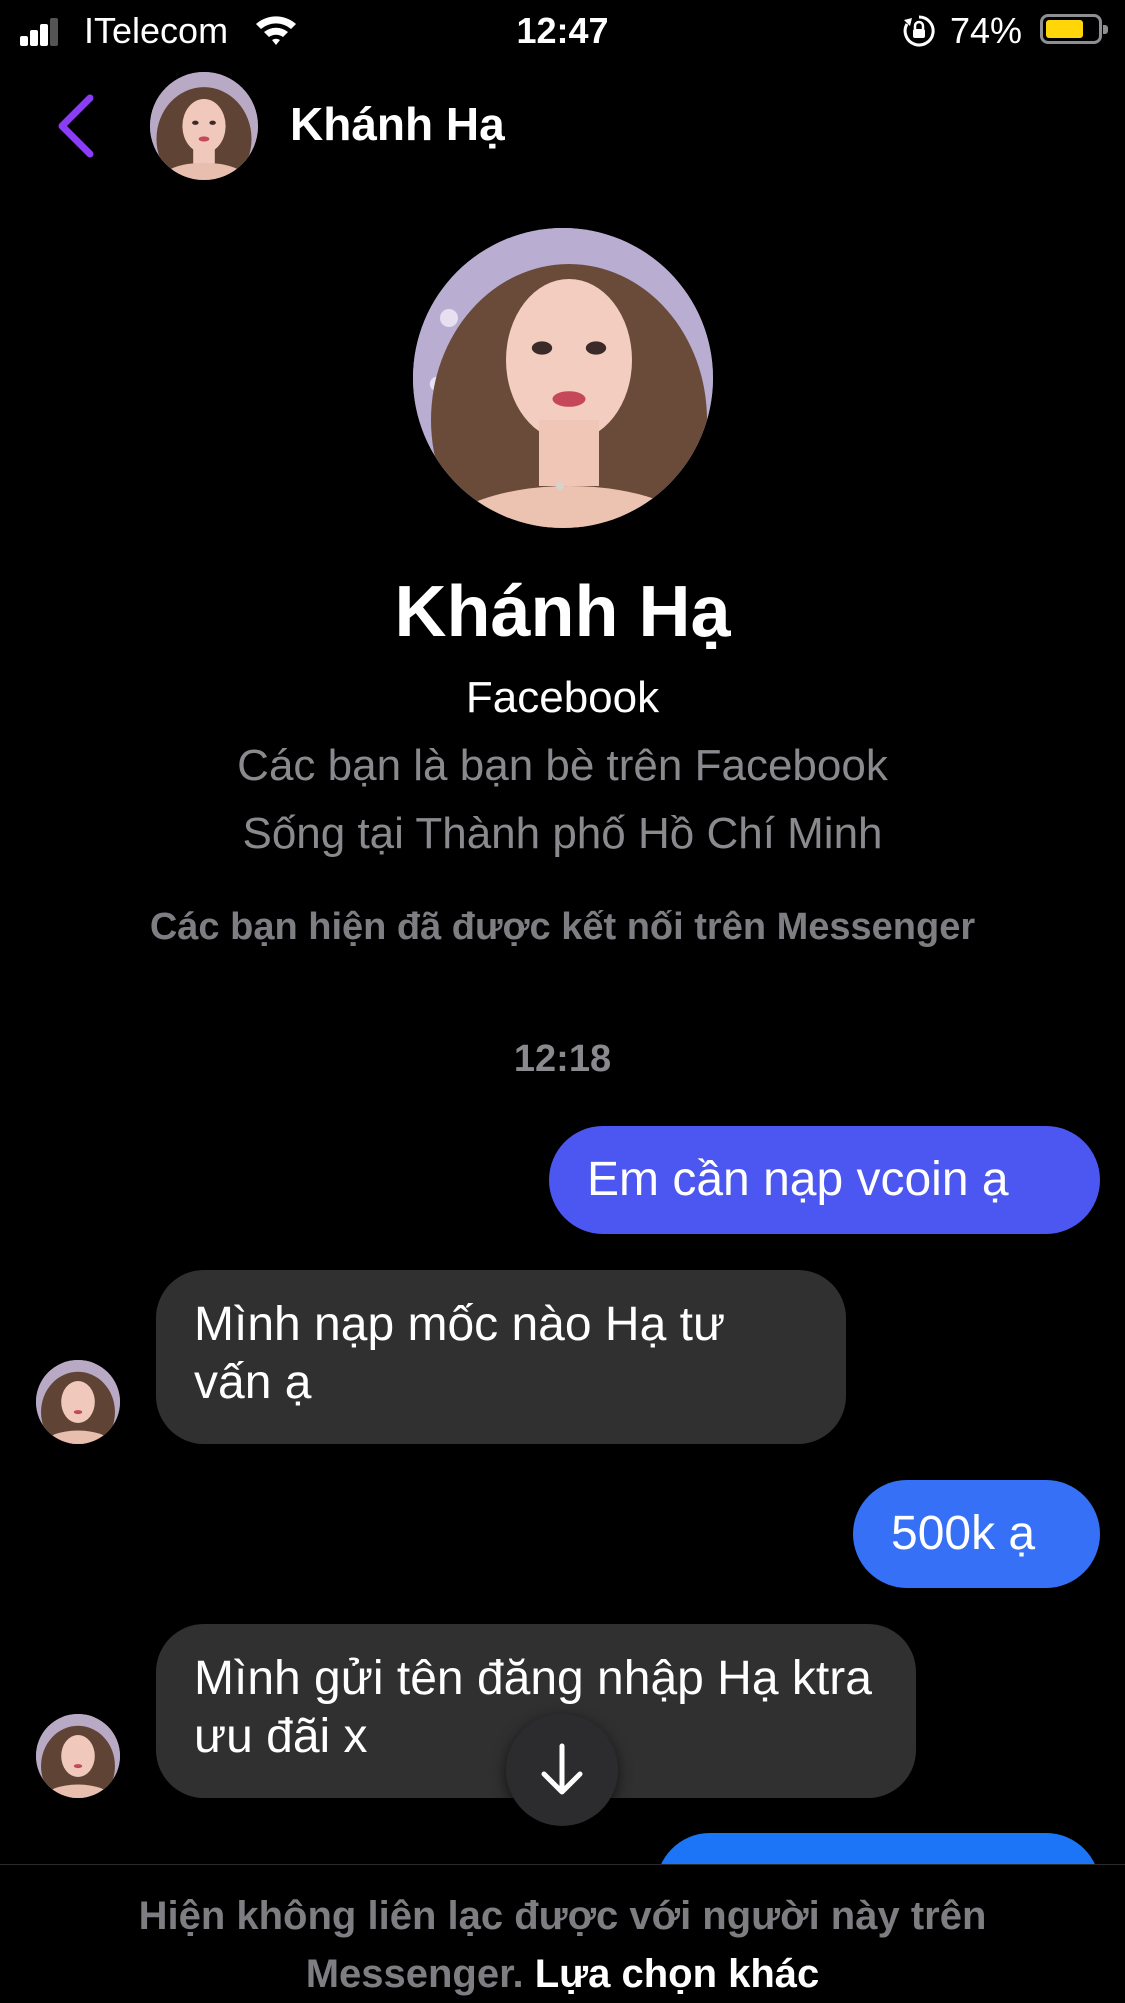 The width and height of the screenshot is (1125, 2003). I want to click on scroll-to-bottom-button, so click(562, 1770).